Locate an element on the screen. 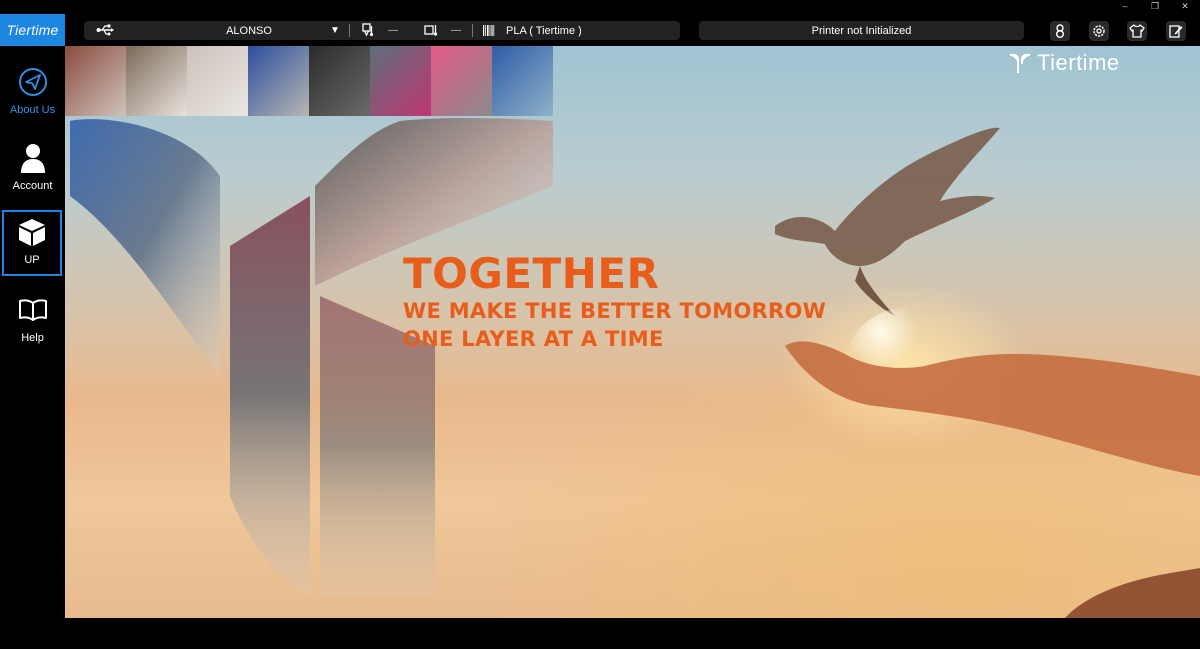 This screenshot has height=649, width=1200. material-label: PLA ( Tiertime ) is located at coordinates (544, 31).